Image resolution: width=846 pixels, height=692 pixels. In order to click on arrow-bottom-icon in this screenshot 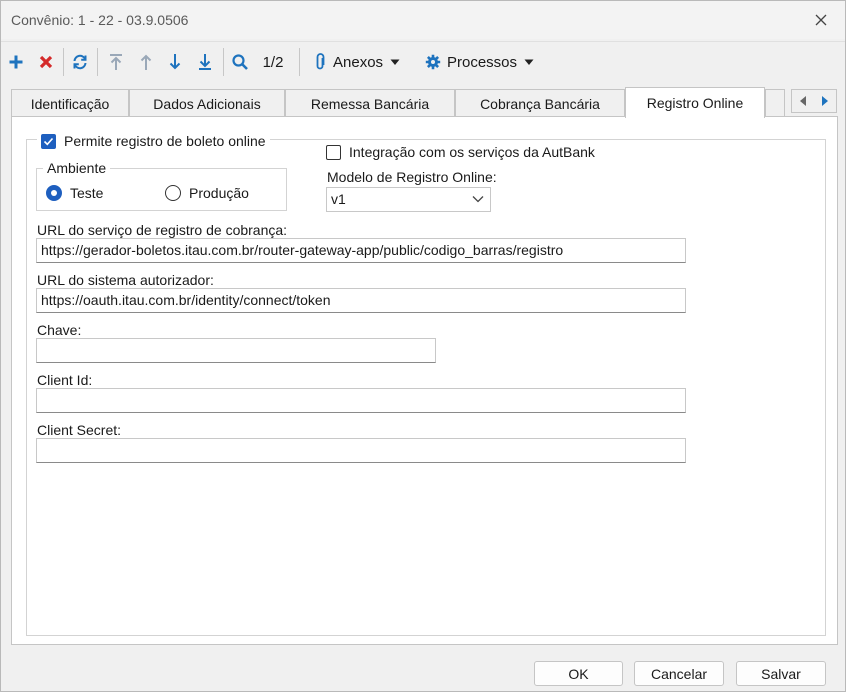, I will do `click(205, 62)`.